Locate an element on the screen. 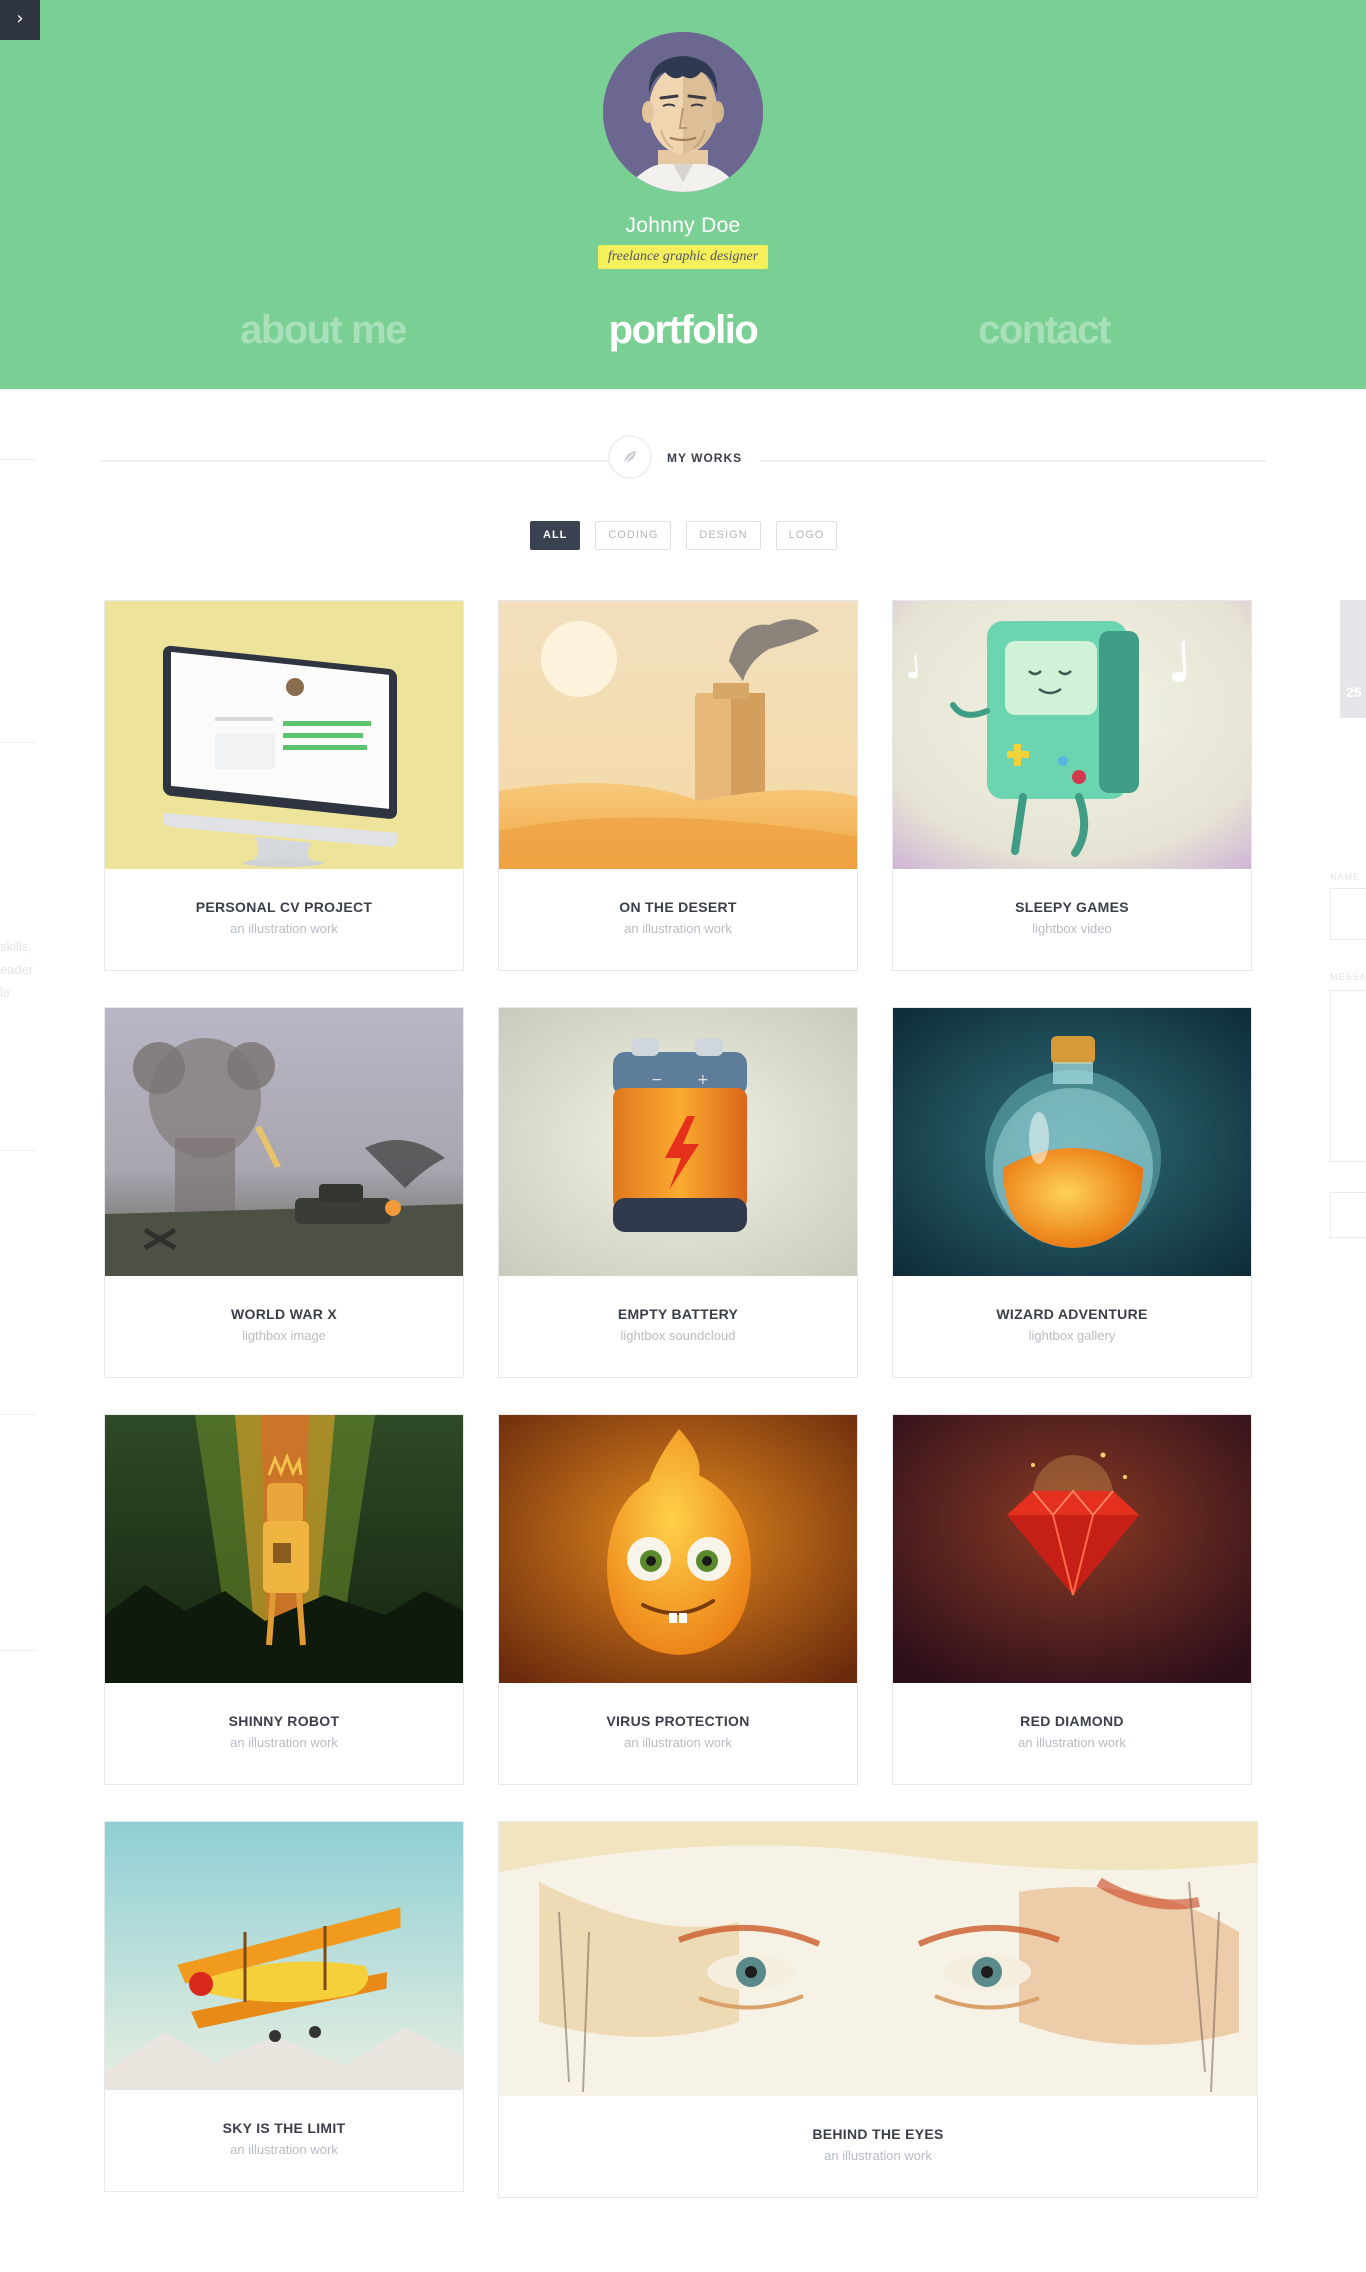  work-meta: SLEEPY GAMES lightbox video is located at coordinates (1072, 919).